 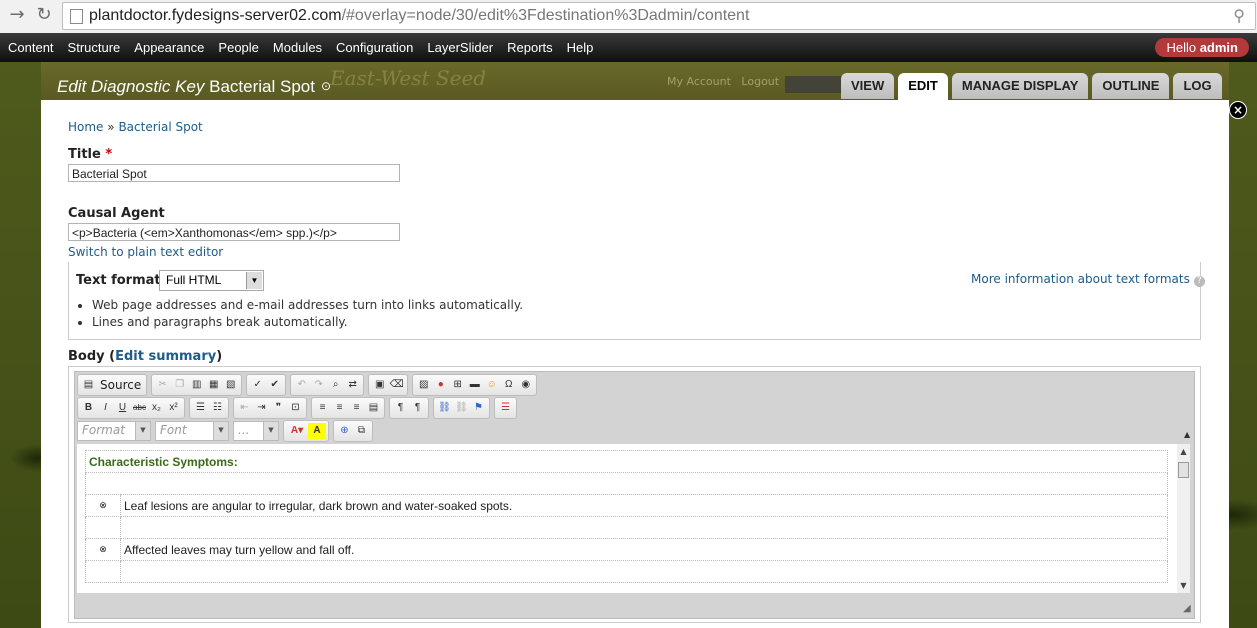 I want to click on user-badge: Hello admin, so click(x=1202, y=47).